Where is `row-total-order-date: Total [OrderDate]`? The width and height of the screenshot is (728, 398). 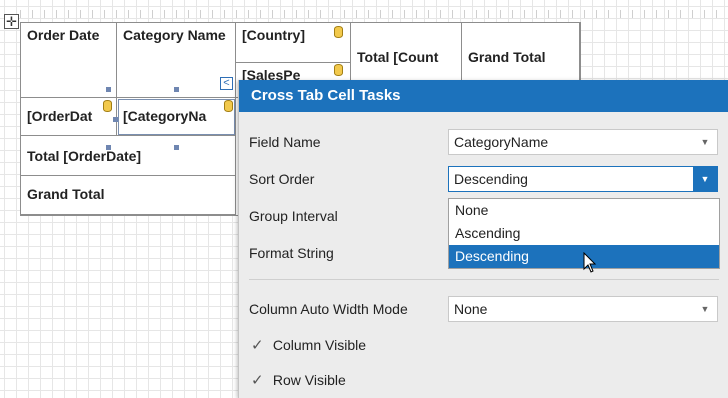
row-total-order-date: Total [OrderDate] is located at coordinates (128, 156).